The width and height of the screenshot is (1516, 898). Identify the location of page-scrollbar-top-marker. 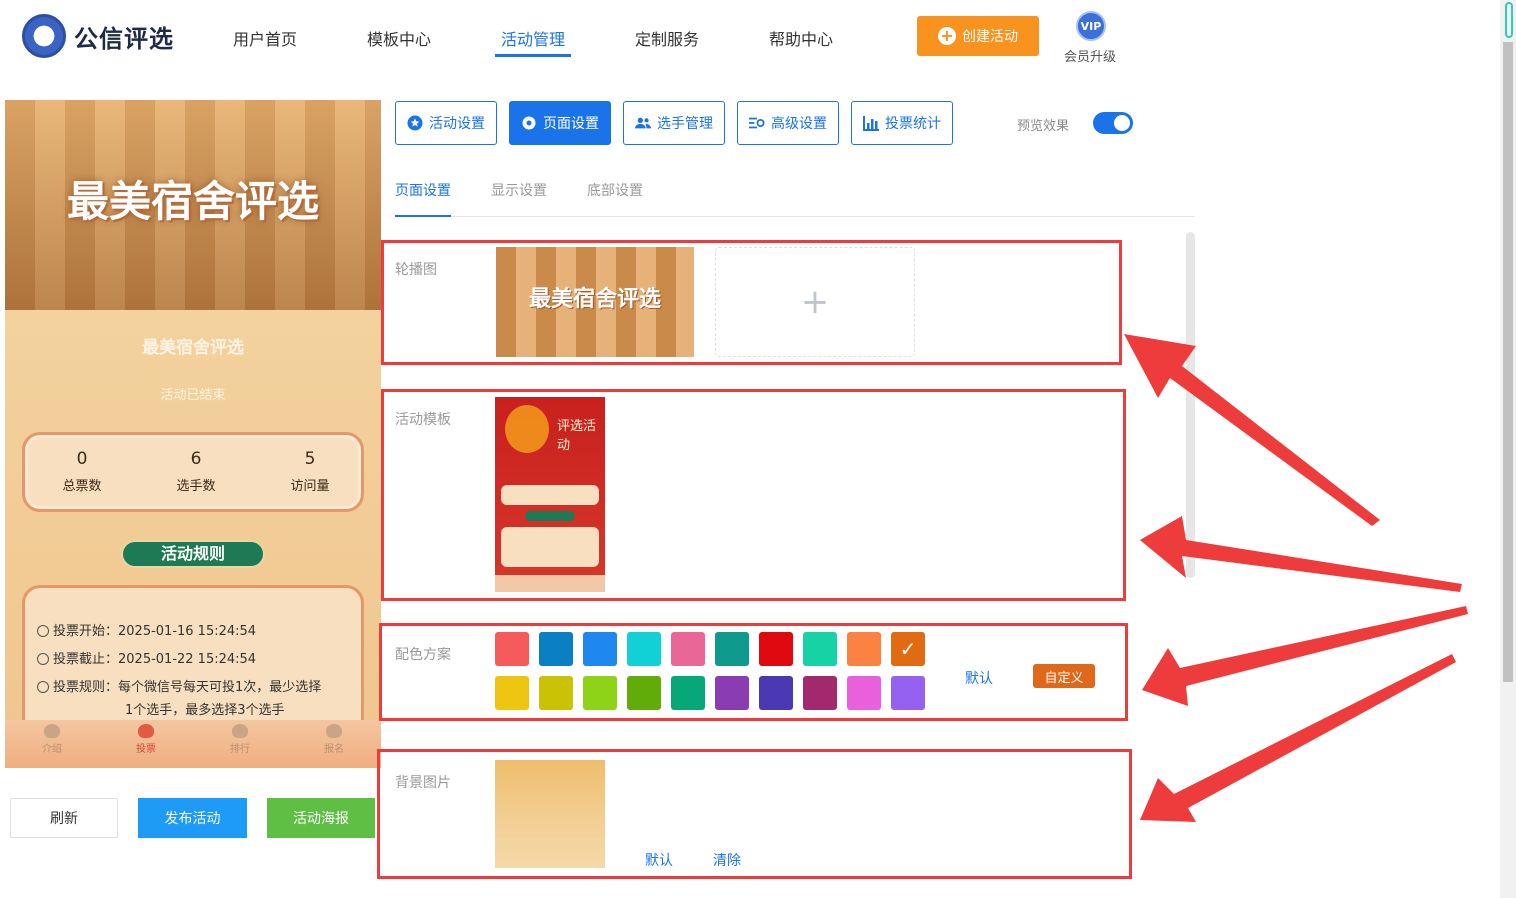
(1509, 20).